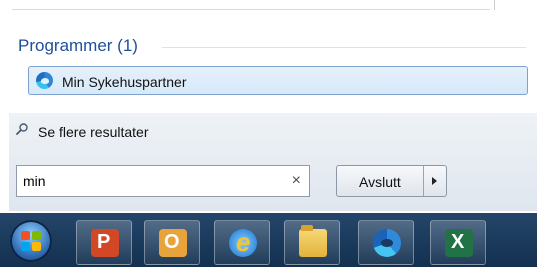  Describe the element at coordinates (344, 47) in the screenshot. I see `section-divider` at that location.